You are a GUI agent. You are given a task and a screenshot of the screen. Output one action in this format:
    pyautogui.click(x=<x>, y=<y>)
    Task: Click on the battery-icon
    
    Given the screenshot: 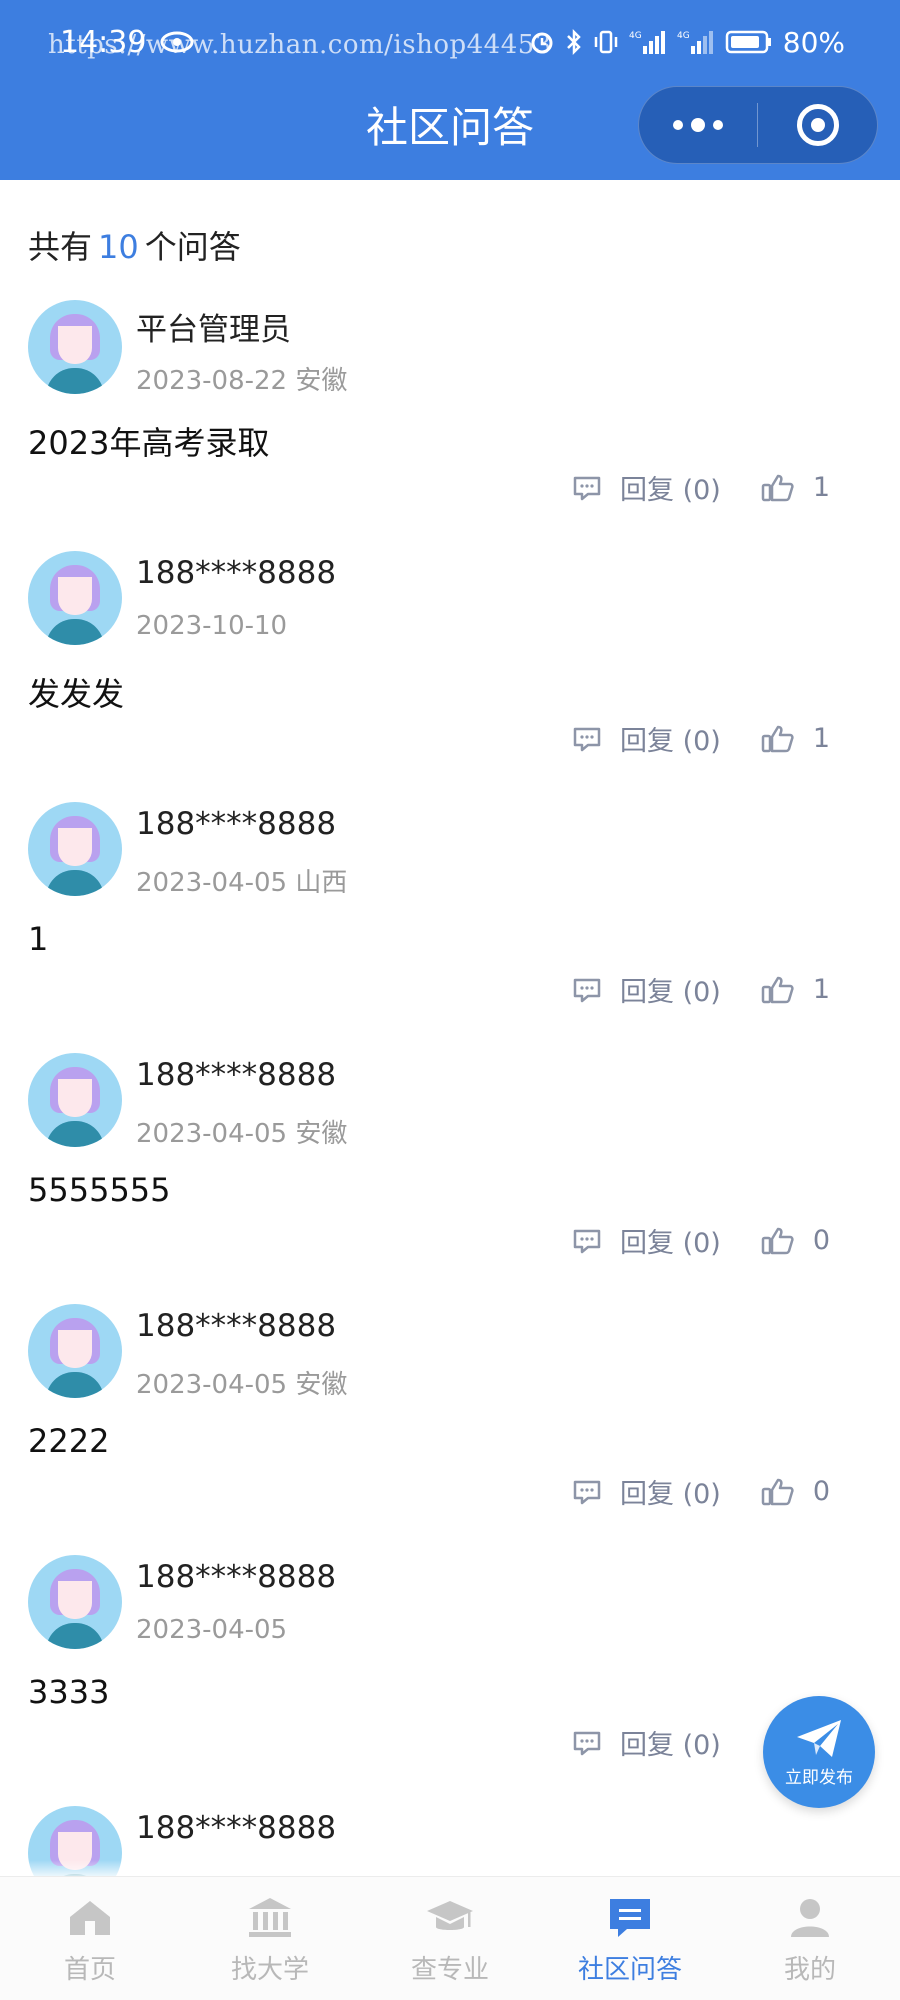 What is the action you would take?
    pyautogui.click(x=748, y=42)
    